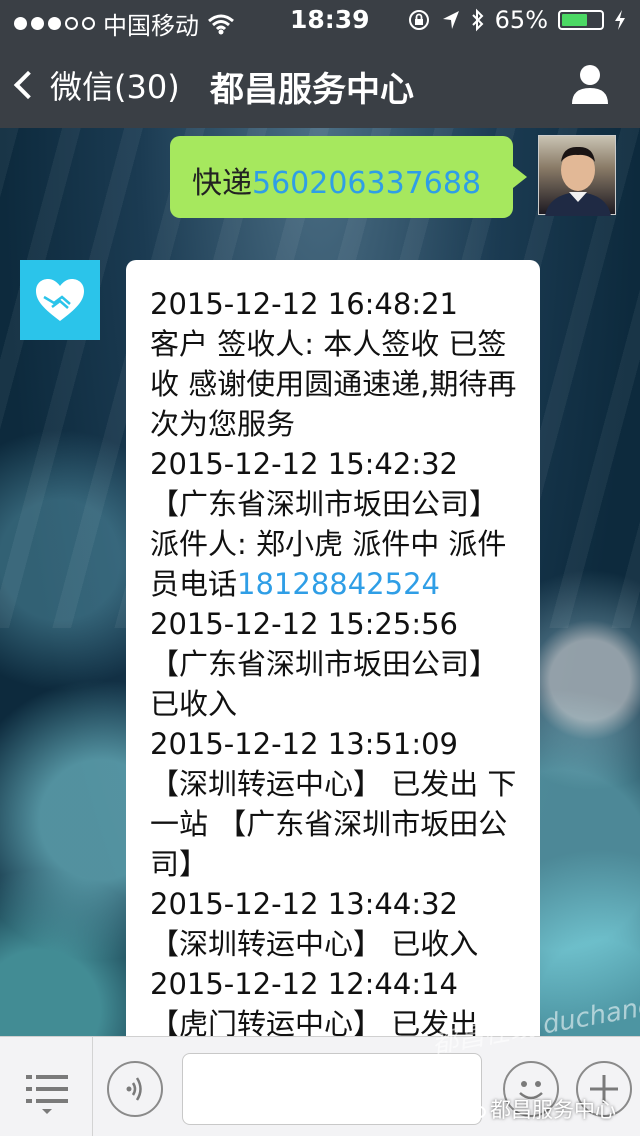  What do you see at coordinates (221, 24) in the screenshot?
I see `wifi-icon` at bounding box center [221, 24].